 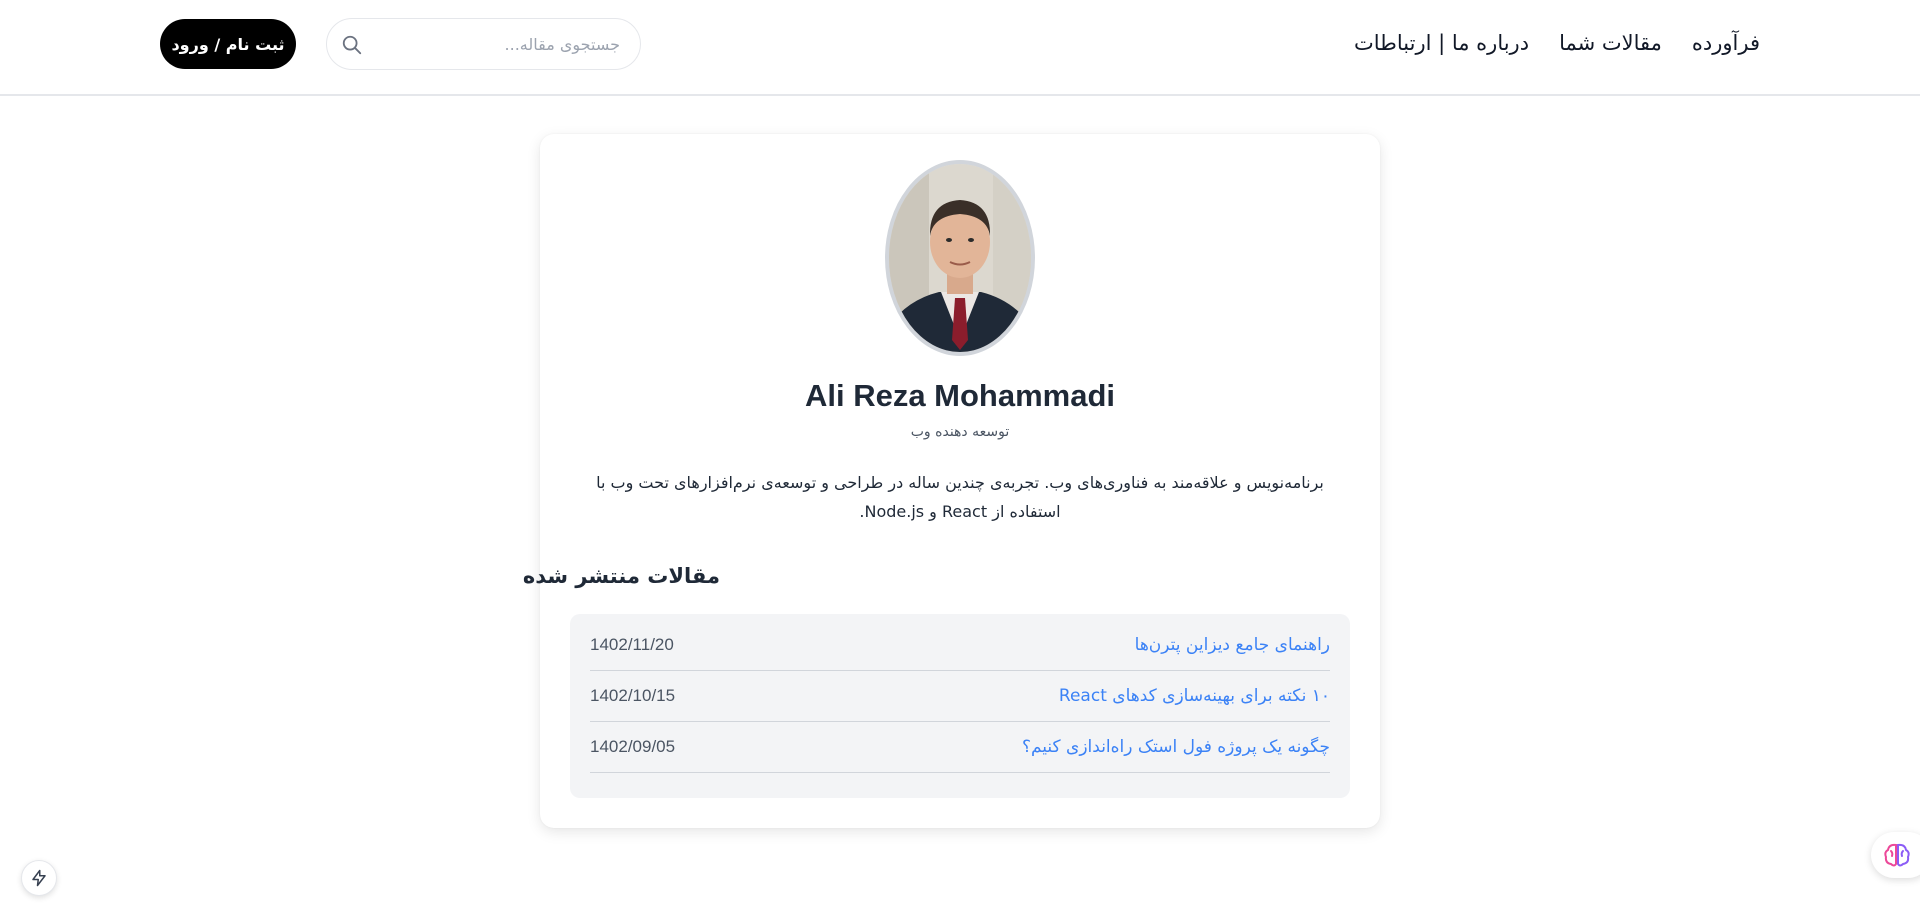 I want to click on article-link: ۱۰ نکته برای بهینه‌سازی کدهای React, so click(x=1194, y=696).